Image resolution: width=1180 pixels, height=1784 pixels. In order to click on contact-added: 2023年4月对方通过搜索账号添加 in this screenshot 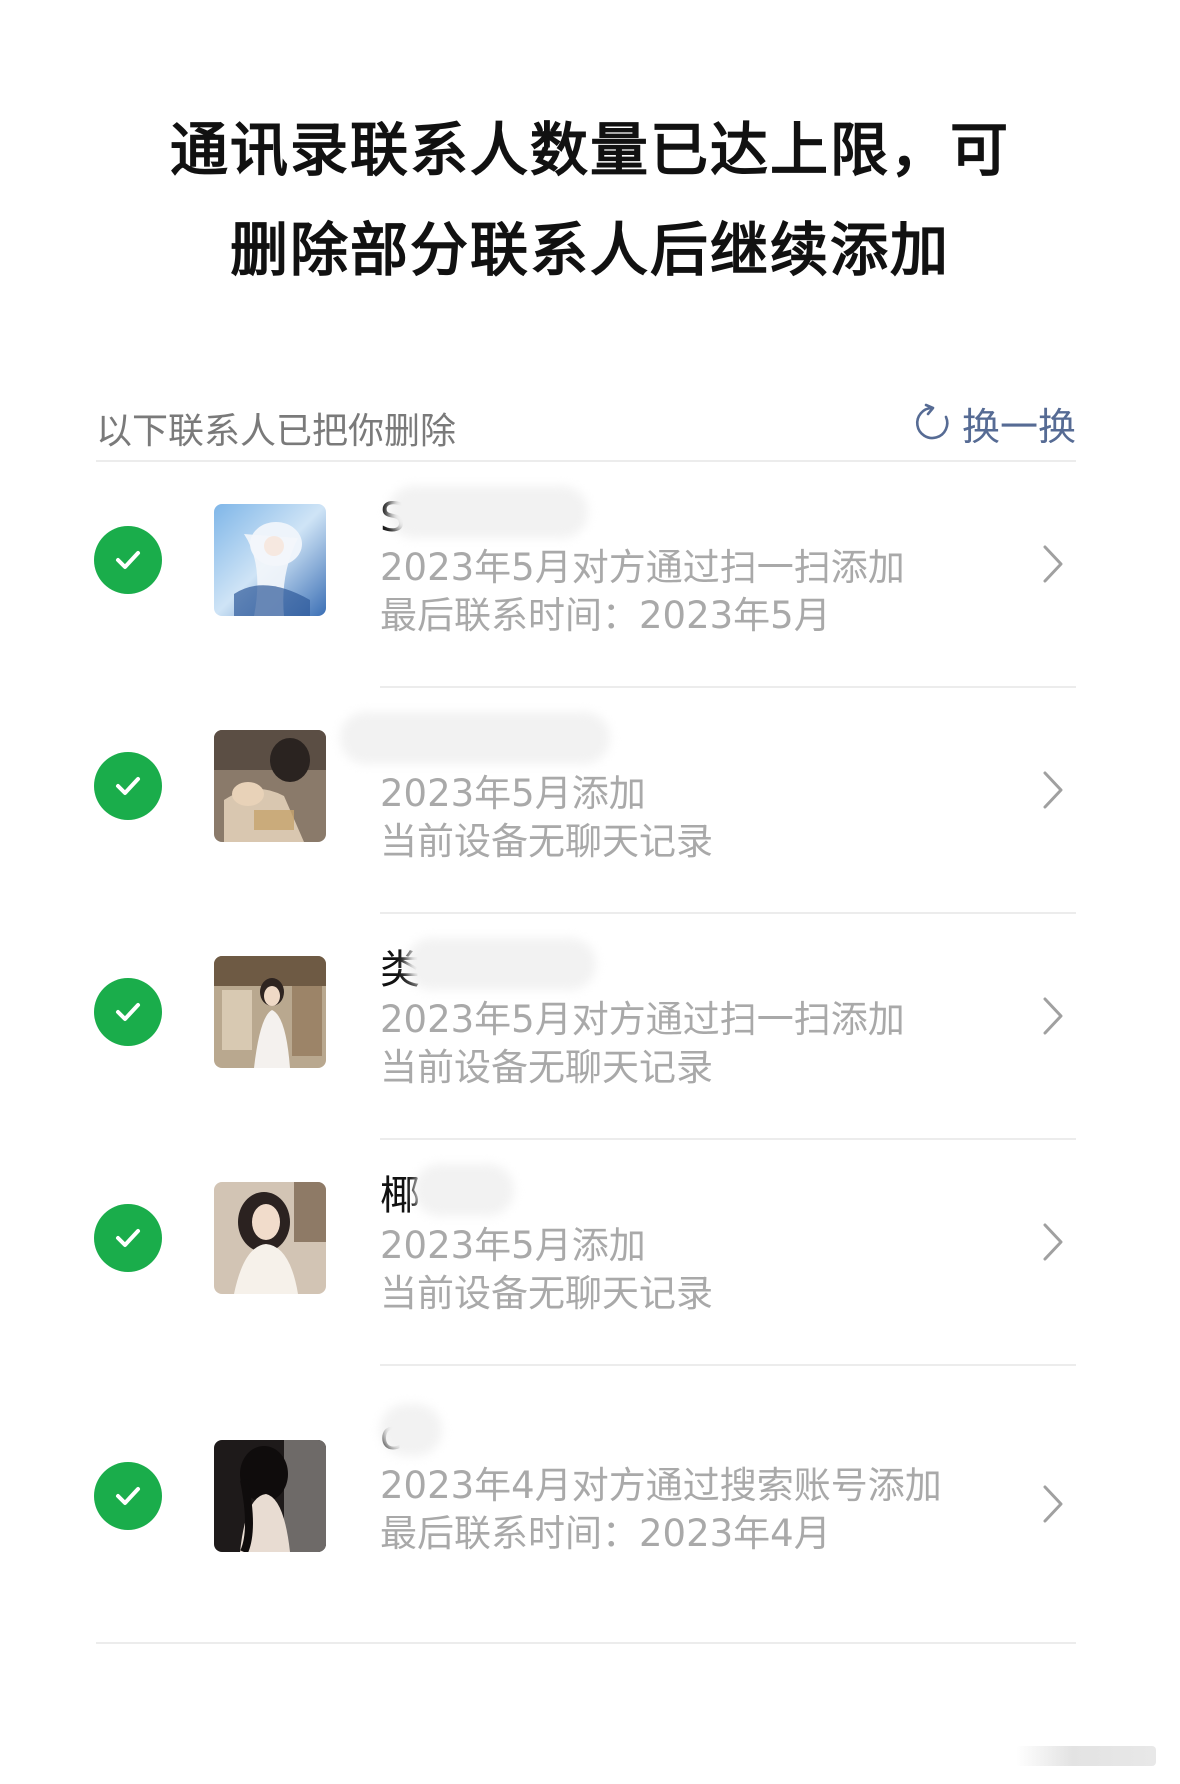, I will do `click(661, 1485)`.